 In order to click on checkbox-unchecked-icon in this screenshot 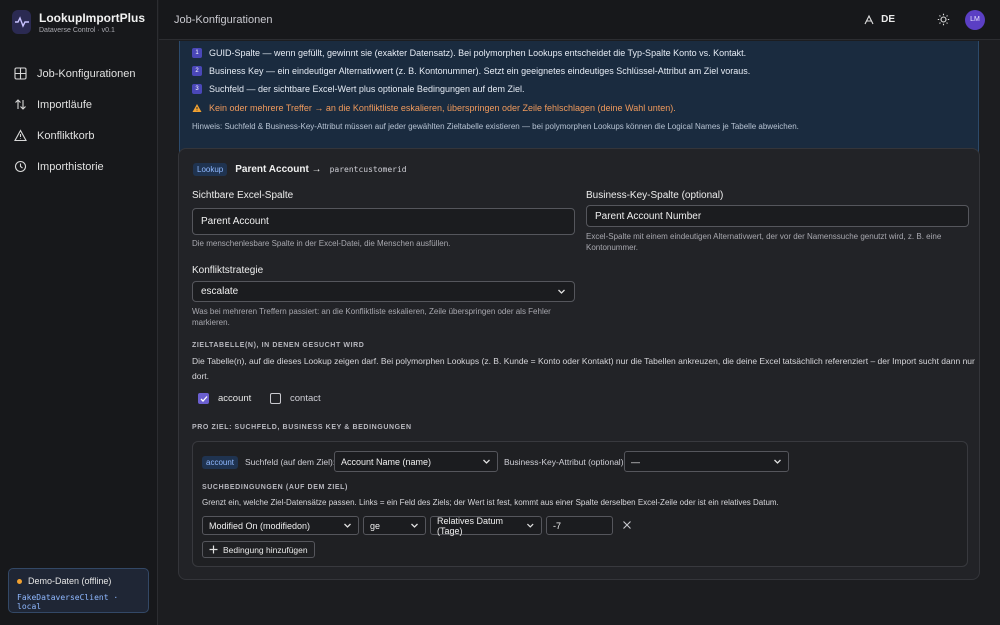, I will do `click(275, 398)`.